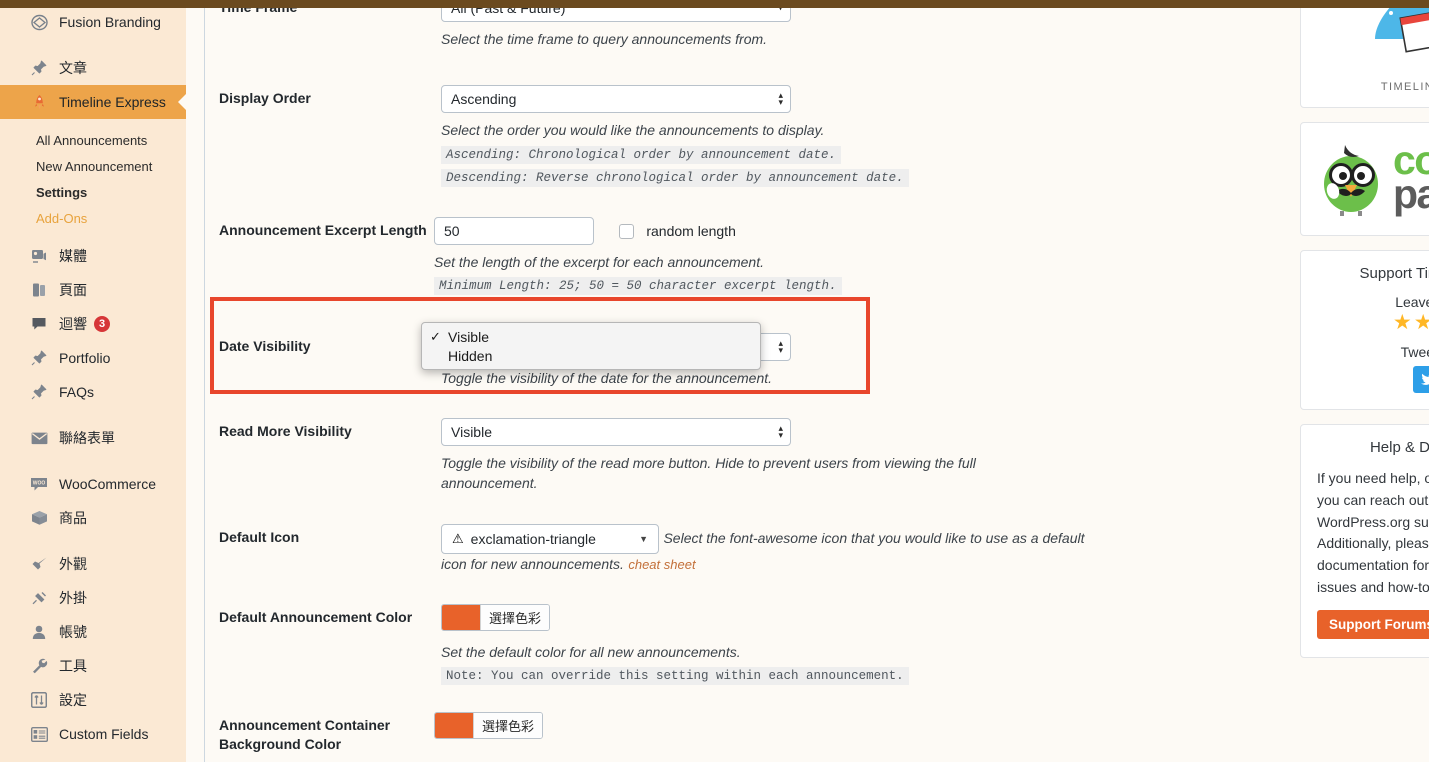  I want to click on sidebar-item-label: 帳號, so click(73, 632).